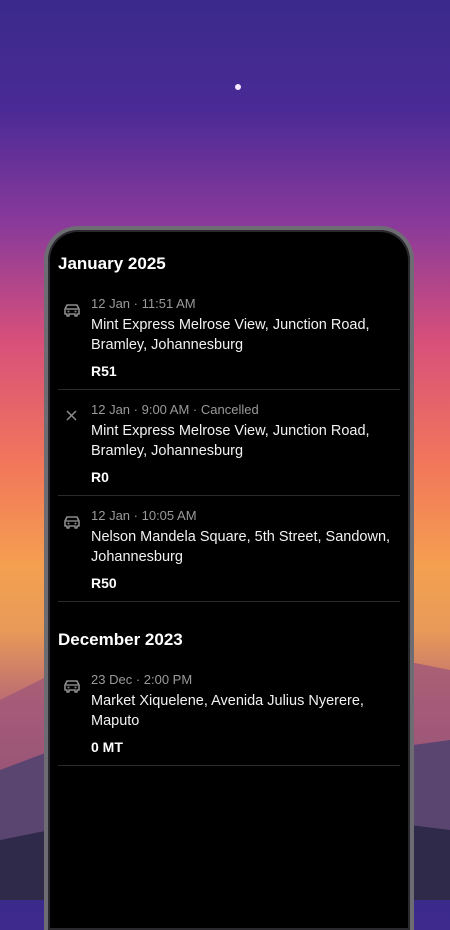  What do you see at coordinates (169, 515) in the screenshot?
I see `trip-time: 10:05 AM` at bounding box center [169, 515].